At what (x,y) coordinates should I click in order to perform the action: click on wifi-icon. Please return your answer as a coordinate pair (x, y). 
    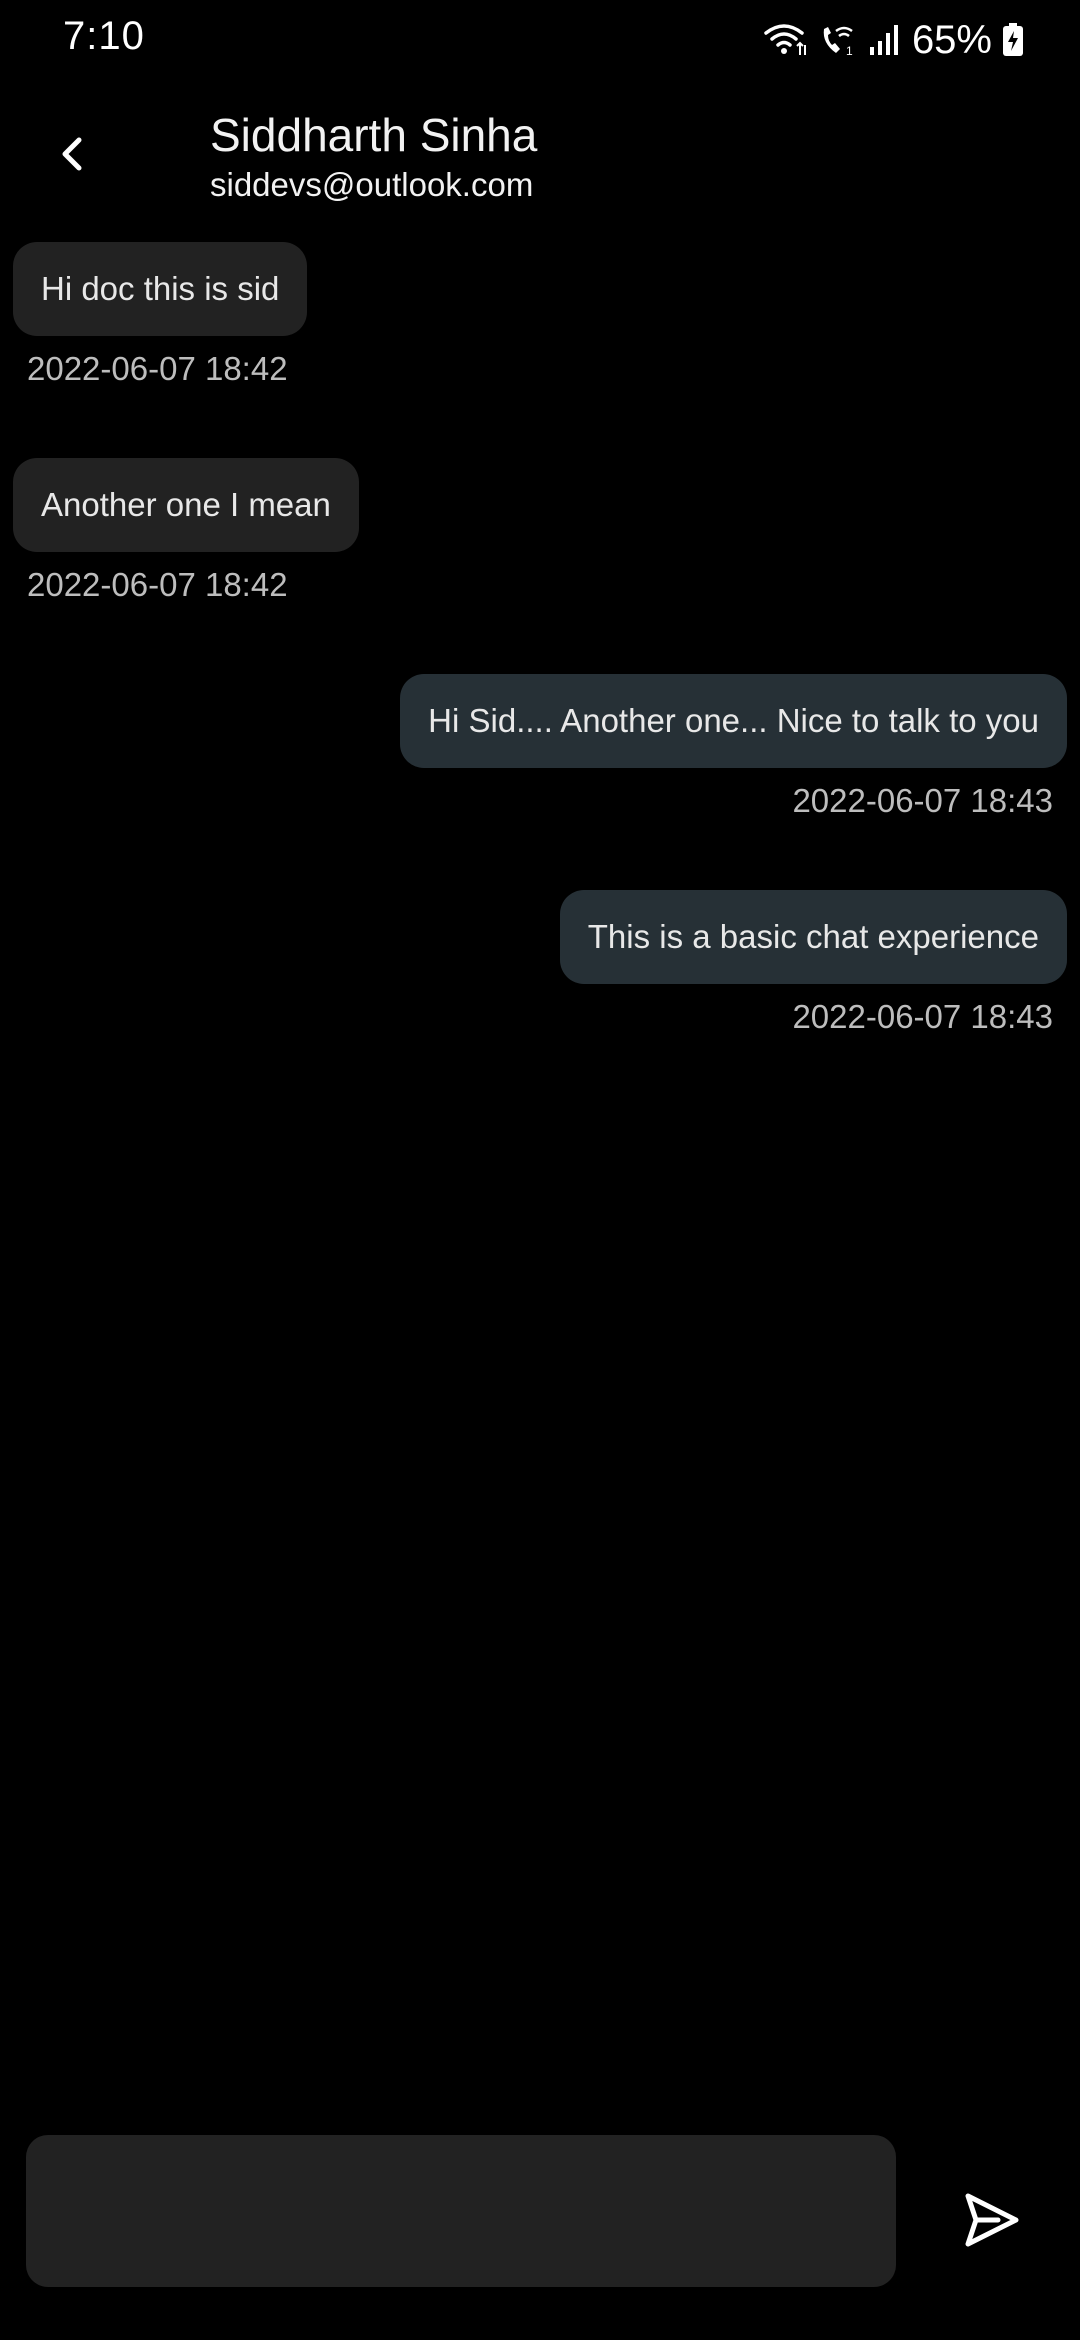
    Looking at the image, I should click on (786, 40).